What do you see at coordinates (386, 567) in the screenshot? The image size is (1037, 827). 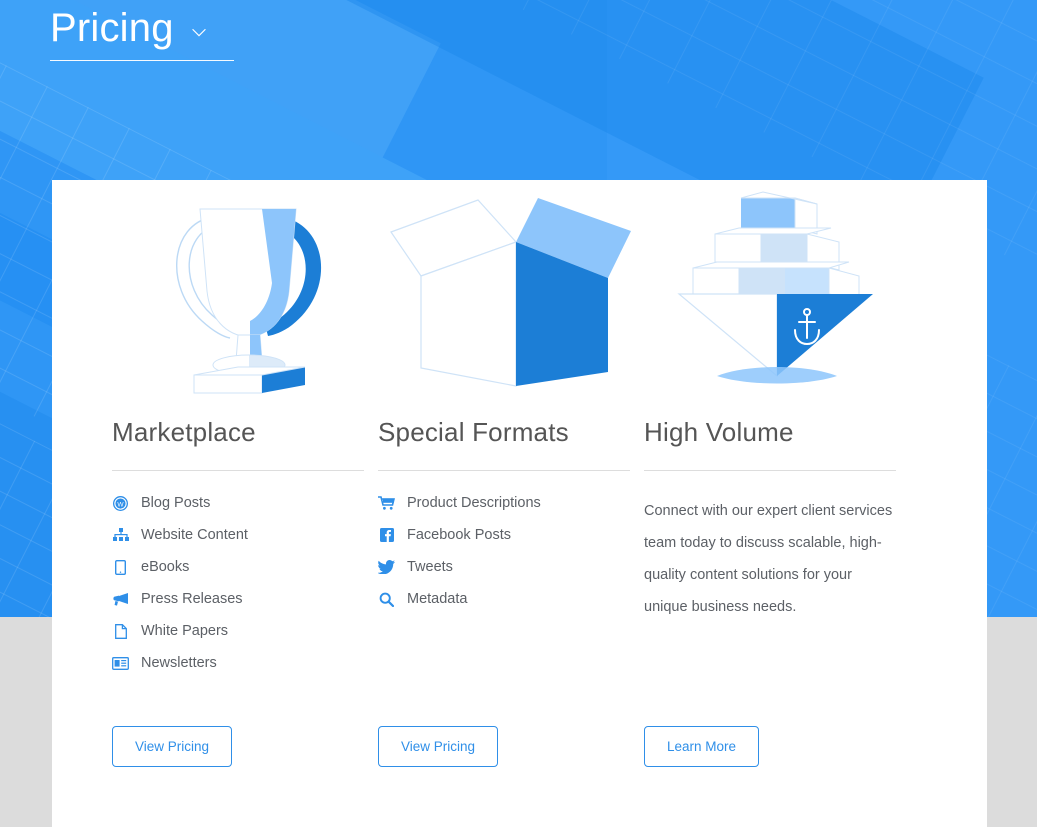 I see `twitter-icon` at bounding box center [386, 567].